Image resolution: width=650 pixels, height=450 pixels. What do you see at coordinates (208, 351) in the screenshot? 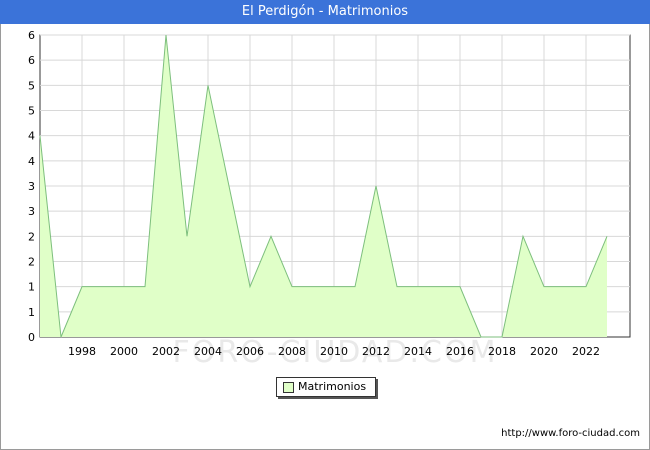
I see `x-tick-label: 2004` at bounding box center [208, 351].